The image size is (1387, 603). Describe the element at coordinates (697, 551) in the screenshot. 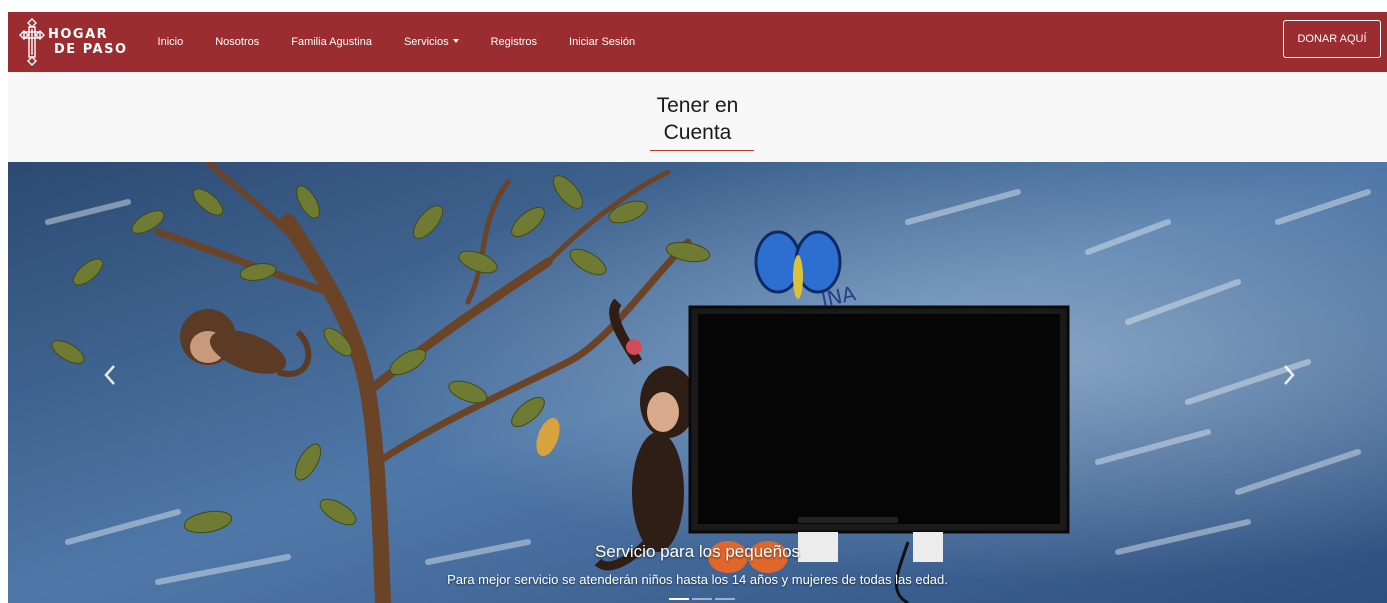

I see `carousel-caption-title: Servicio para los pequeños` at that location.